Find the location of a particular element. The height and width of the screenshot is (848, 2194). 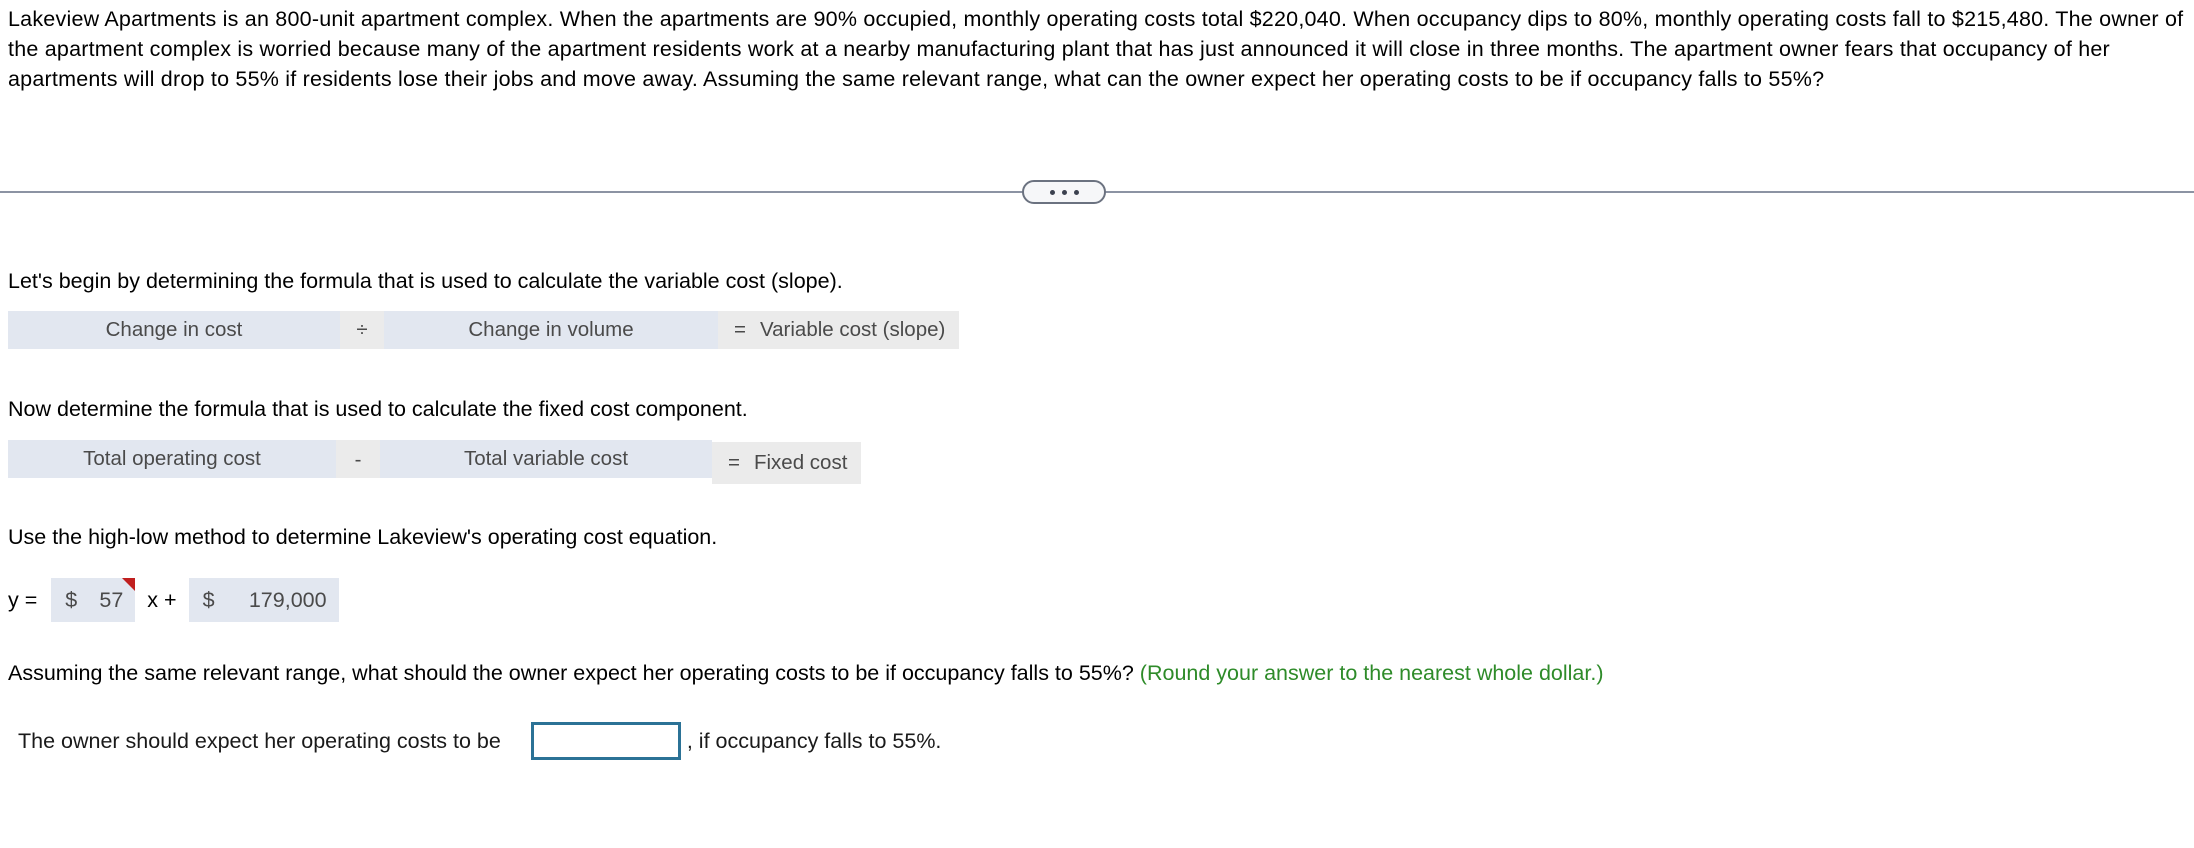

operating-cost-equation-row: y = $ 57 x + $ 179,000 is located at coordinates (173, 600).